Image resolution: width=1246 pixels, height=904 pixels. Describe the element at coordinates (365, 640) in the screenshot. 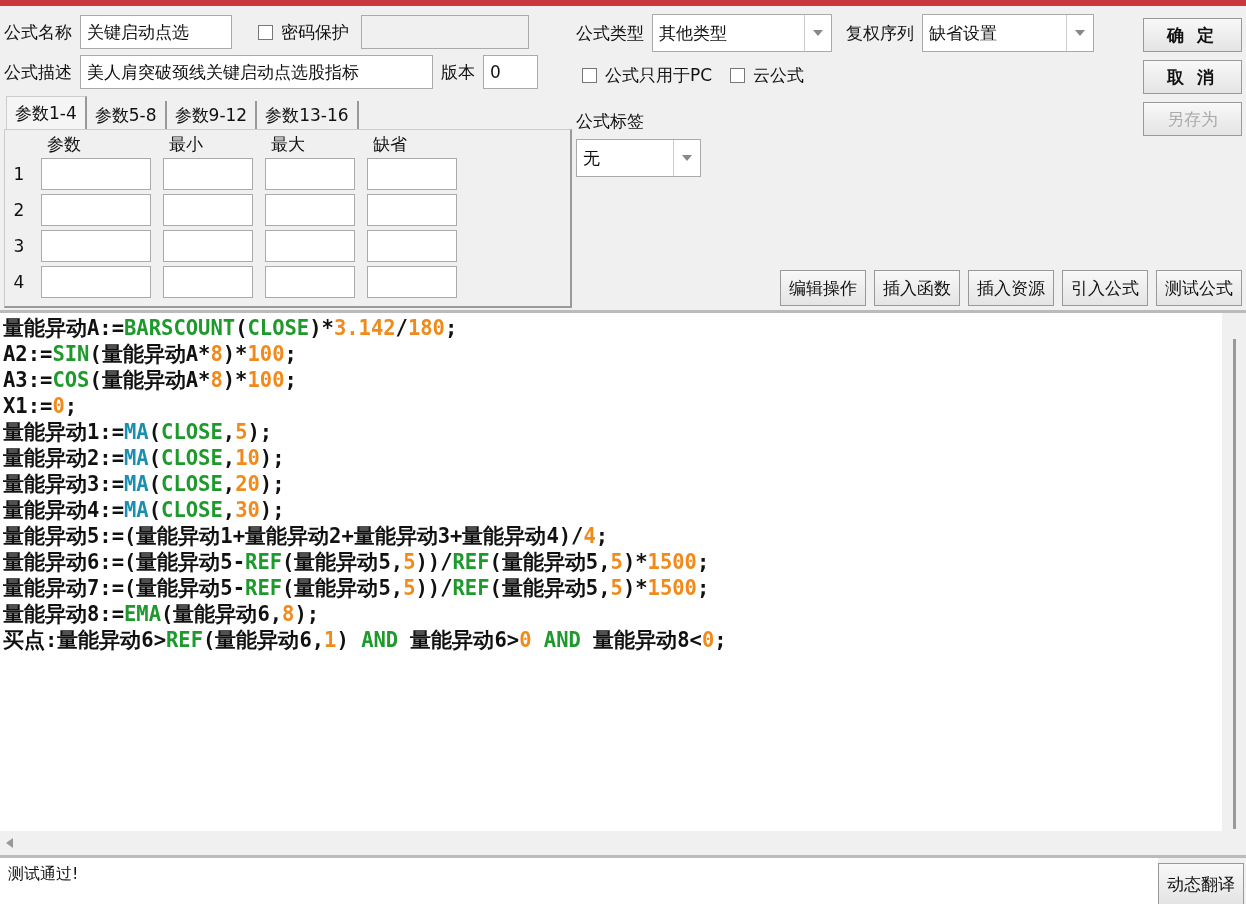

I see `code-line: 买点:量能异动6>REF(量能异动6,1) AND 量能异动6>0 AND 量能异动8<0;` at that location.